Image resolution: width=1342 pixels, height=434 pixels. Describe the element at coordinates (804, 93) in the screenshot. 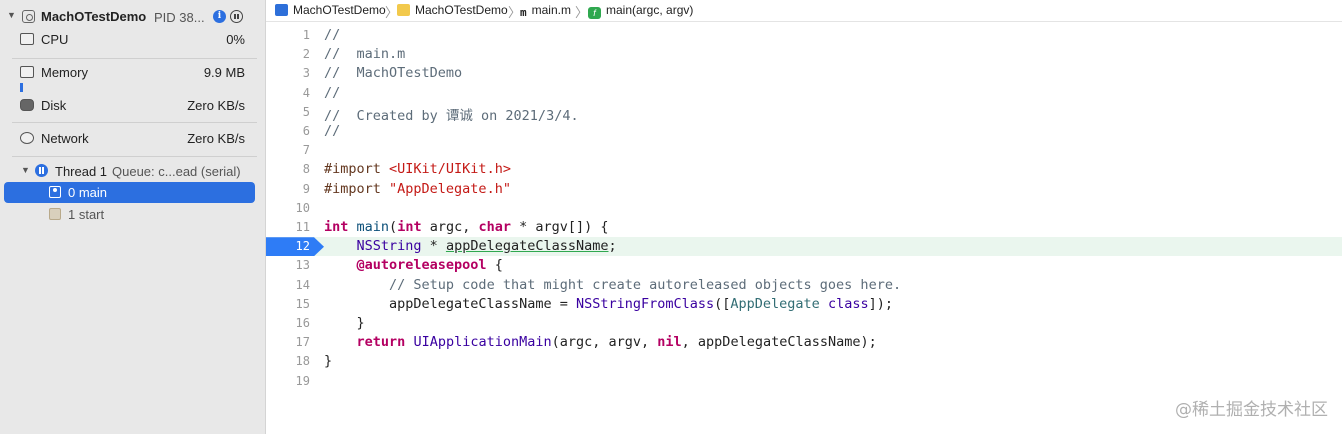

I see `code-line: 4 //` at that location.